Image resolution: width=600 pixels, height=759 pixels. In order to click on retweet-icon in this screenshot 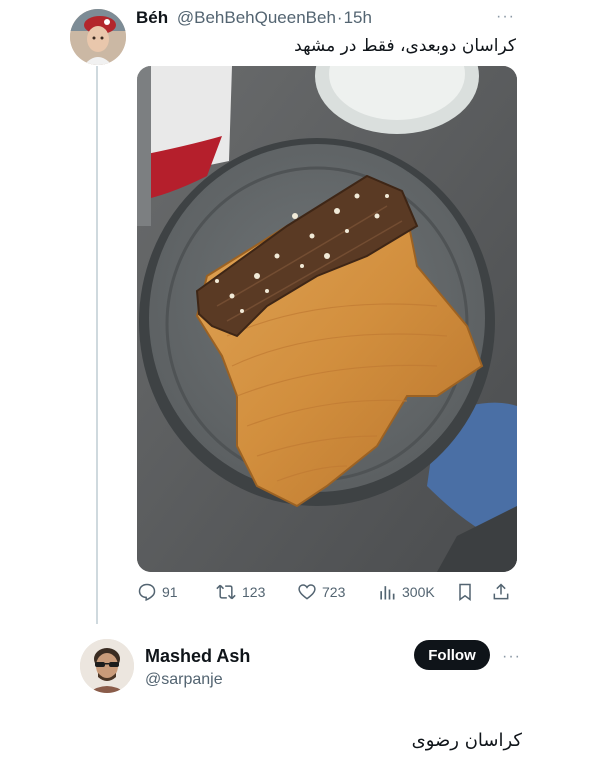, I will do `click(226, 592)`.